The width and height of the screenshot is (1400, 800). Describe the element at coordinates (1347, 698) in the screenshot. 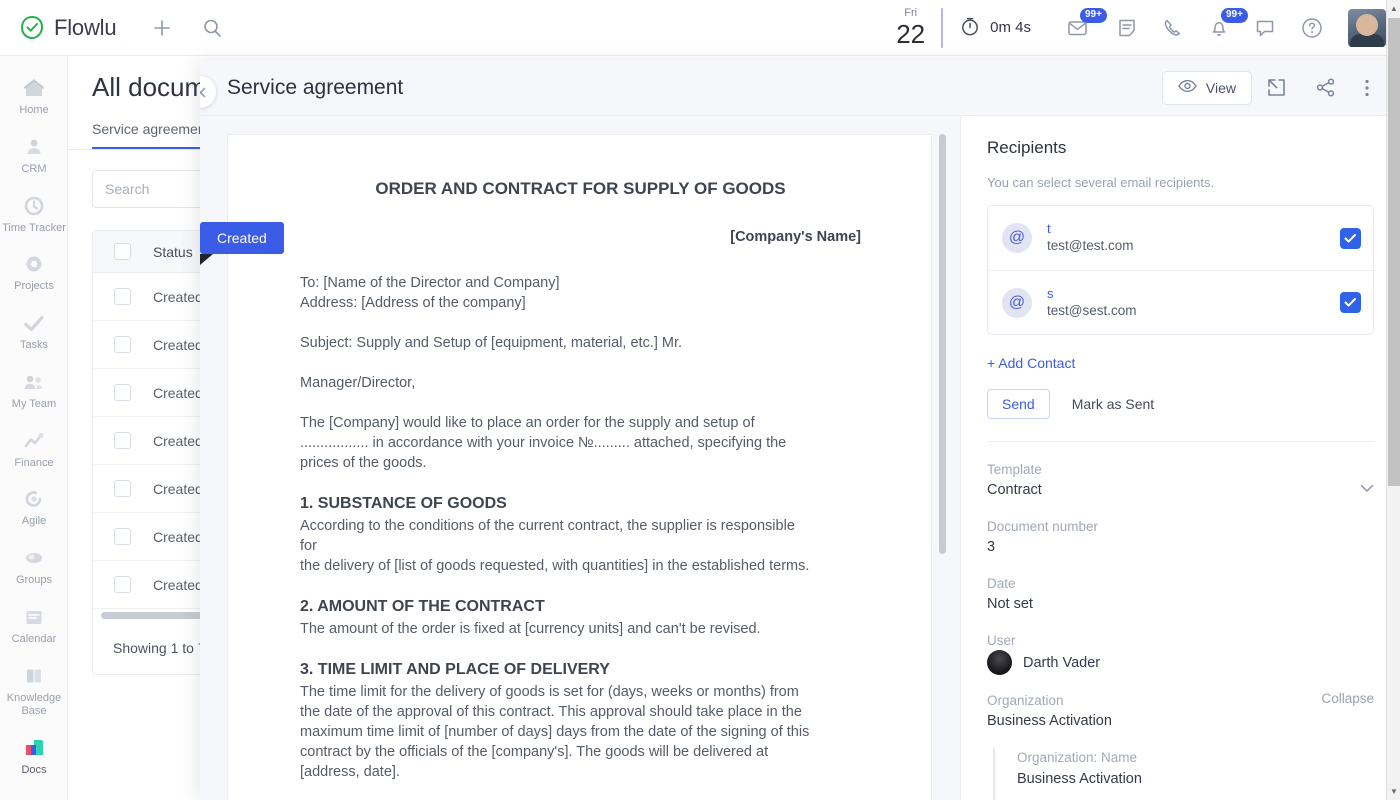

I see `collapse-link: Collapse` at that location.